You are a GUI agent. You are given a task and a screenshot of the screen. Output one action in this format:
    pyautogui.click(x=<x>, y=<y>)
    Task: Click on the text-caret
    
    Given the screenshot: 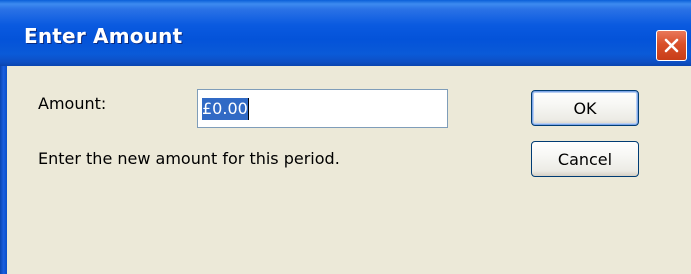 What is the action you would take?
    pyautogui.click(x=248, y=108)
    